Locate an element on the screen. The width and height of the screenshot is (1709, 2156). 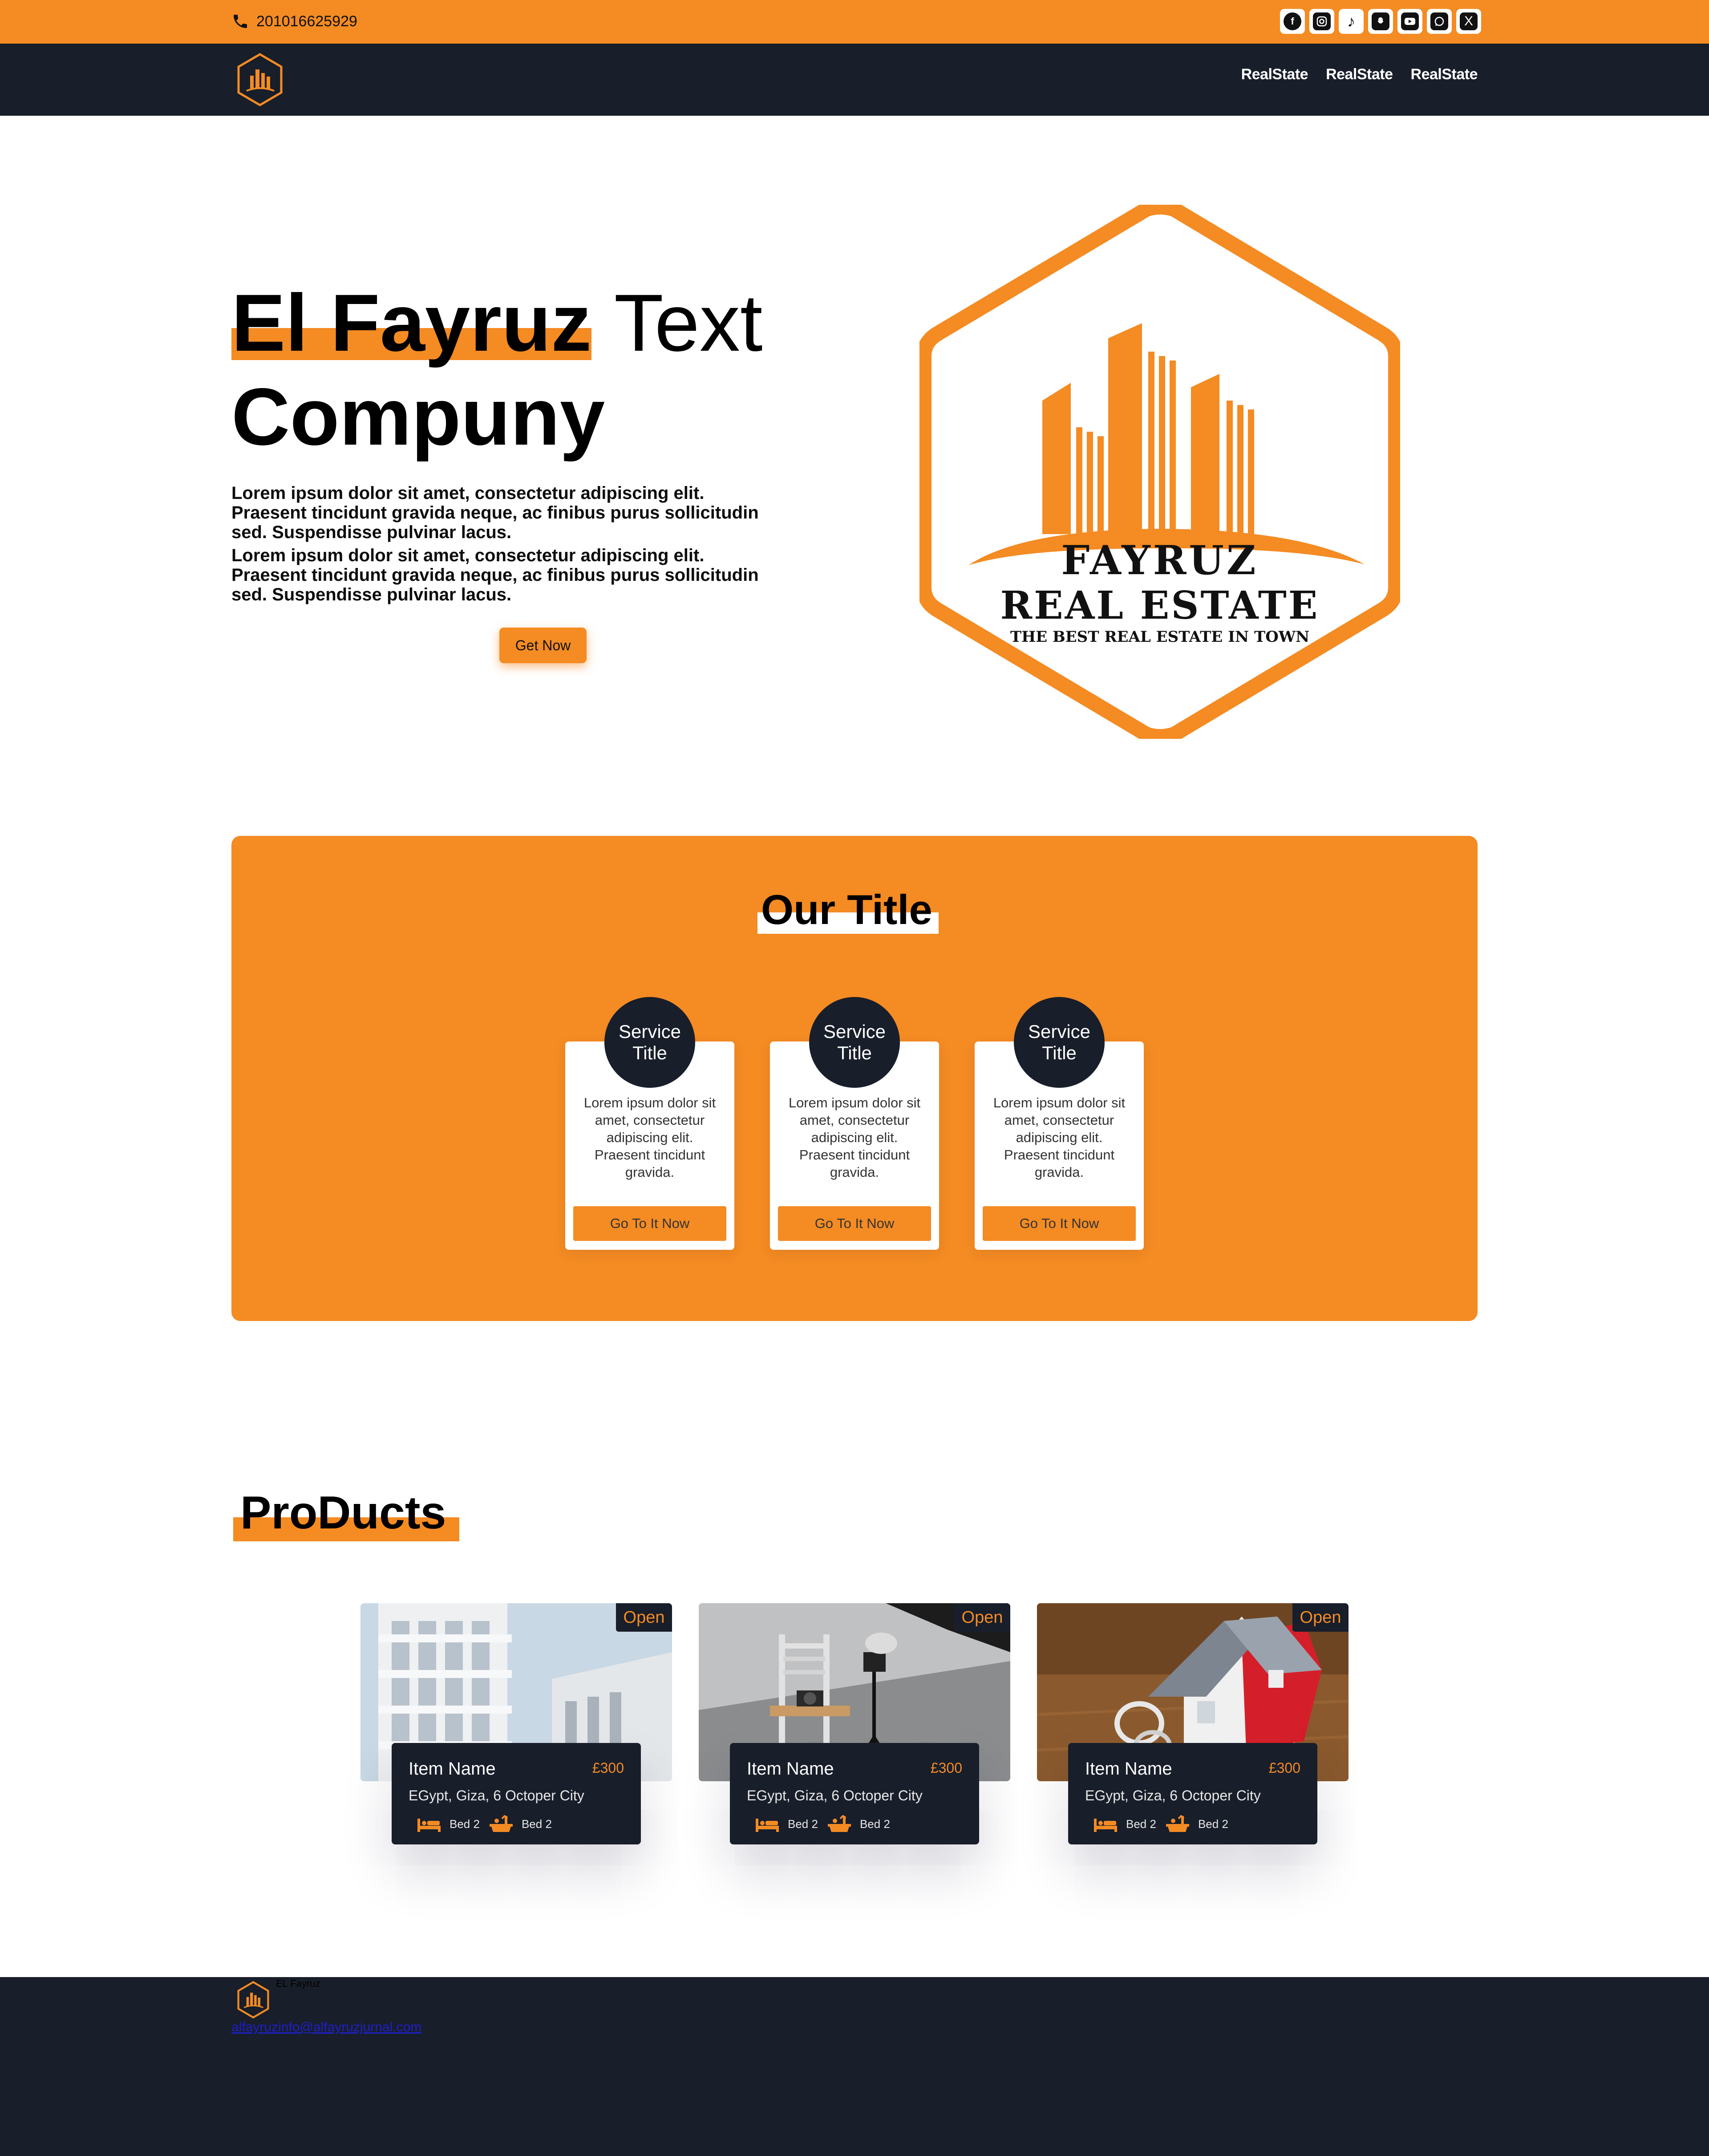
nav-link-1: RealState is located at coordinates (1274, 74).